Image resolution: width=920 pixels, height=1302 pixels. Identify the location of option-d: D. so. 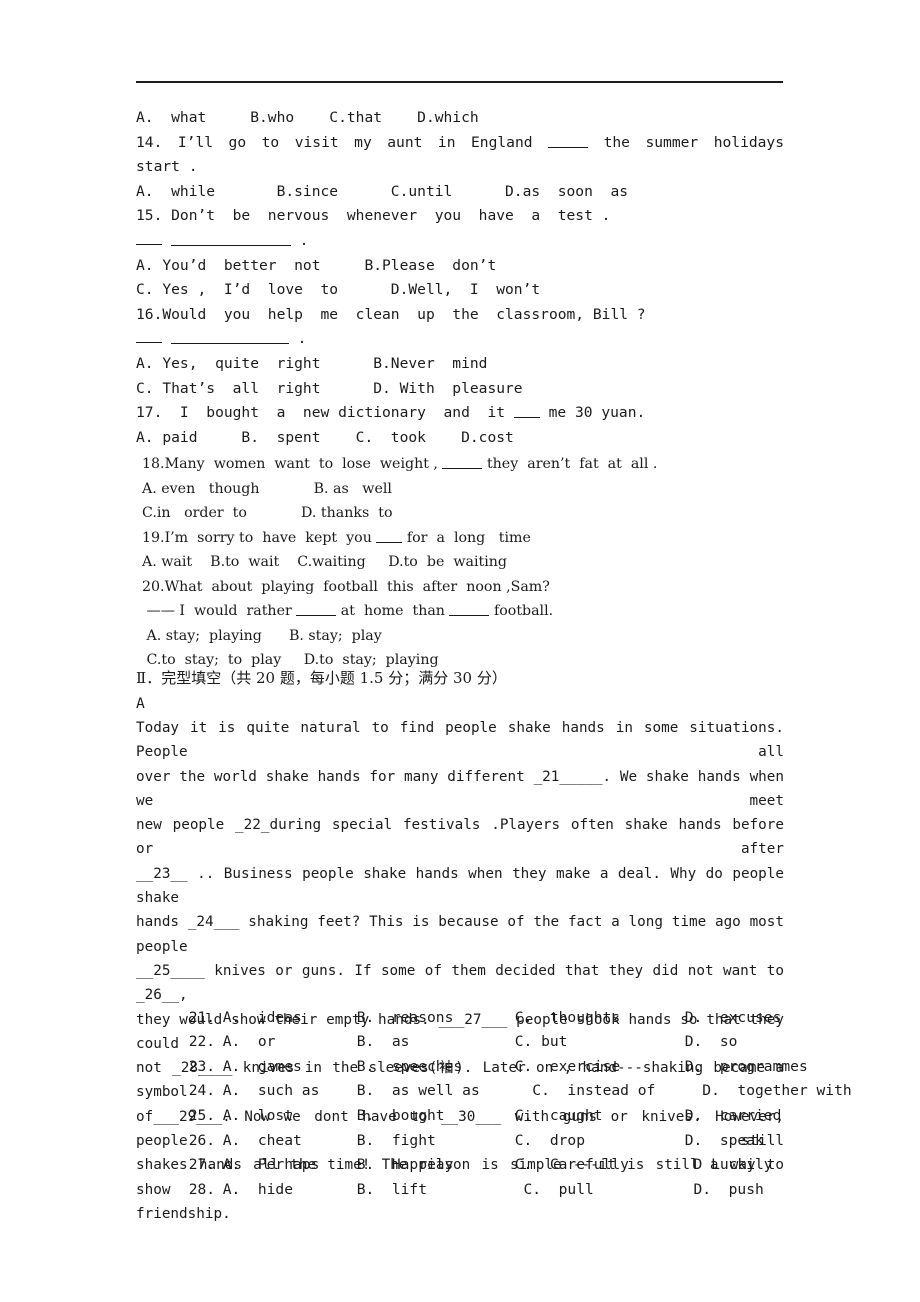
(765, 1042).